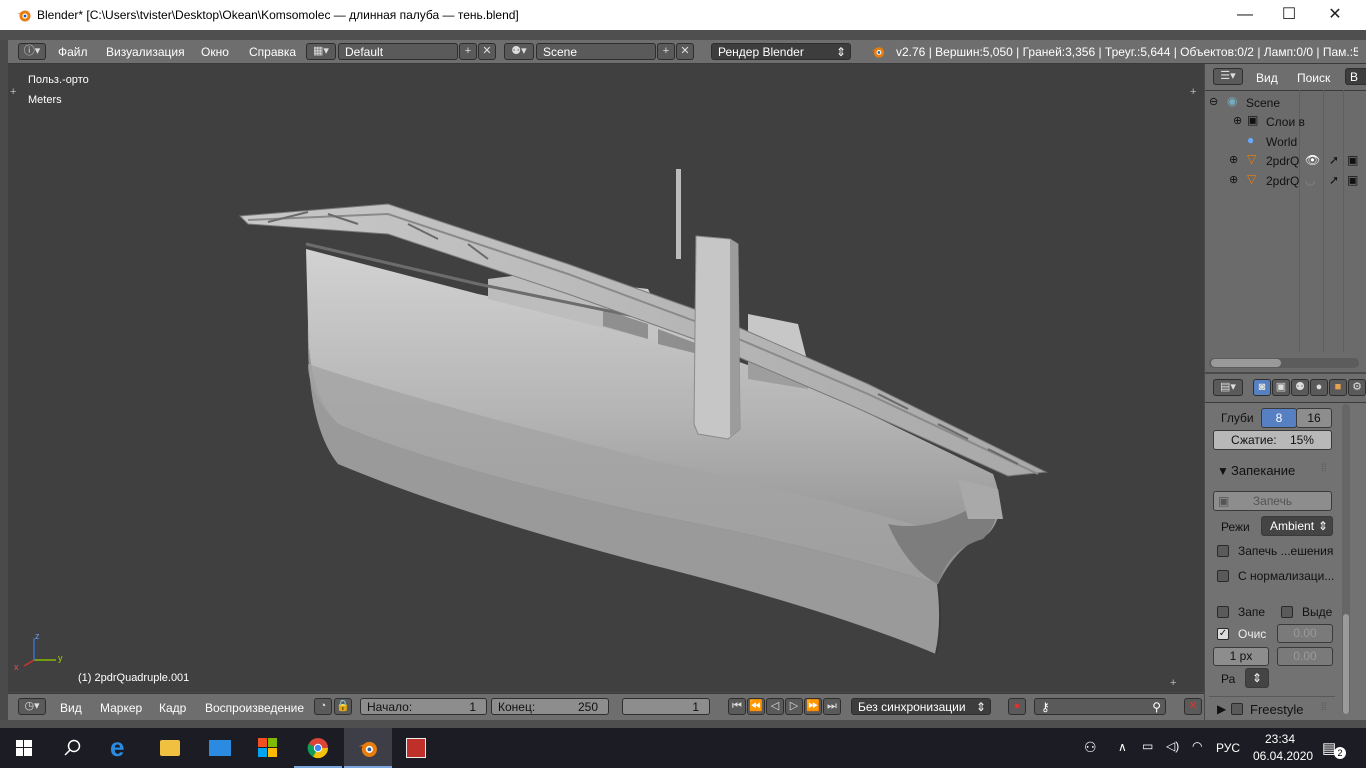 The height and width of the screenshot is (768, 1366). What do you see at coordinates (32, 51) in the screenshot?
I see `editor-type-info-icon: ⓘ▾` at bounding box center [32, 51].